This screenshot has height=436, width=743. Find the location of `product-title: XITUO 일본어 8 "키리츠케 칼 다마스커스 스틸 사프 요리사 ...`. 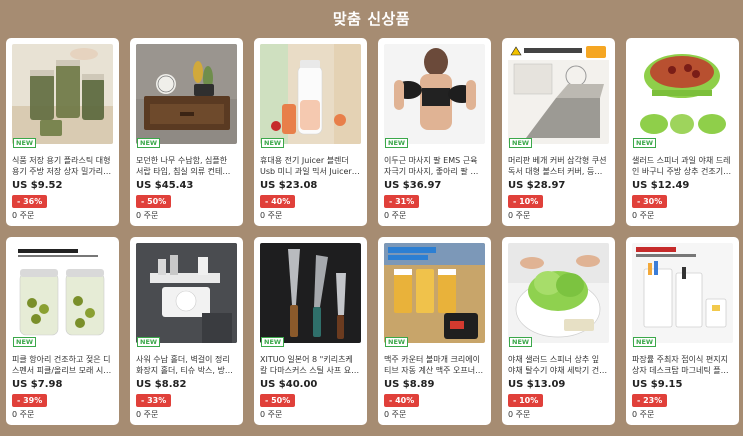

product-title: XITUO 일본어 8 "키리츠케 칼 다마스커스 스틸 사프 요리사 ... is located at coordinates (310, 365).